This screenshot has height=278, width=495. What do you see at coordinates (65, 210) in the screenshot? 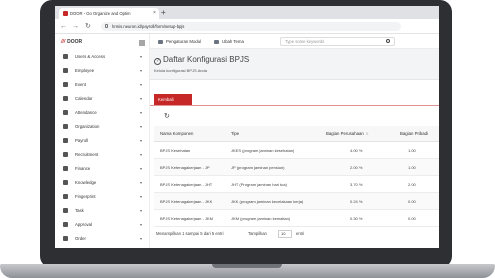
I see `task-icon` at bounding box center [65, 210].